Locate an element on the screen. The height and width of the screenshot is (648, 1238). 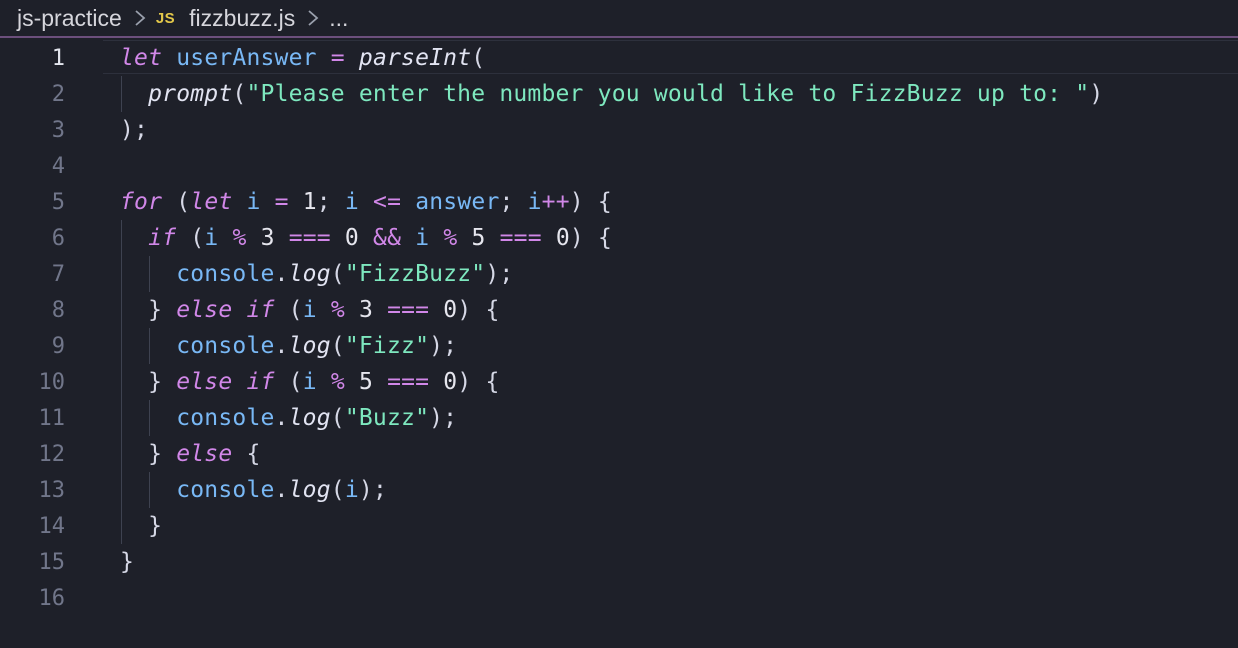
code-text: } else { is located at coordinates (190, 454).